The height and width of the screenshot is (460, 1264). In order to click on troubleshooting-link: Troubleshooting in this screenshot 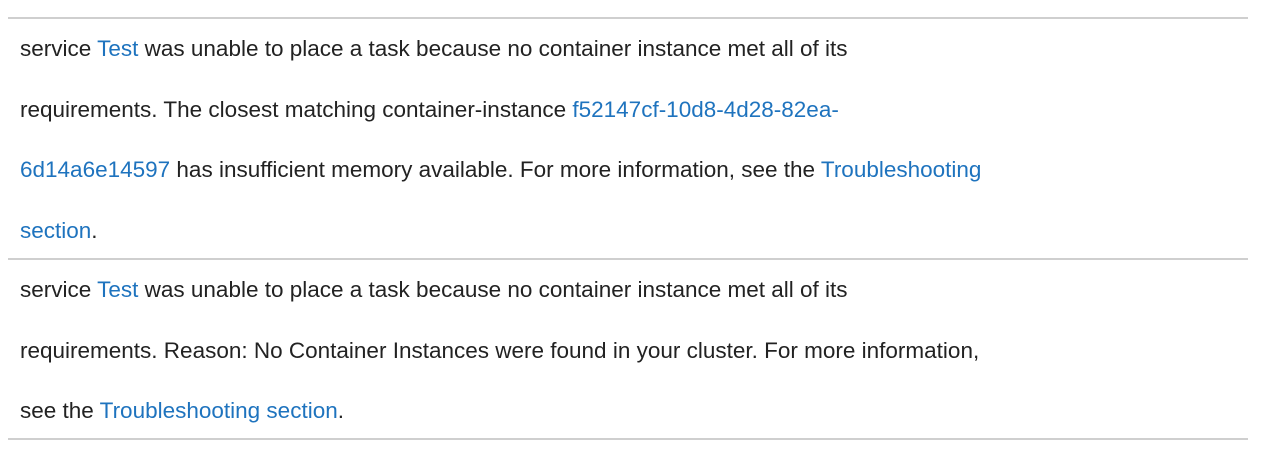, I will do `click(901, 169)`.